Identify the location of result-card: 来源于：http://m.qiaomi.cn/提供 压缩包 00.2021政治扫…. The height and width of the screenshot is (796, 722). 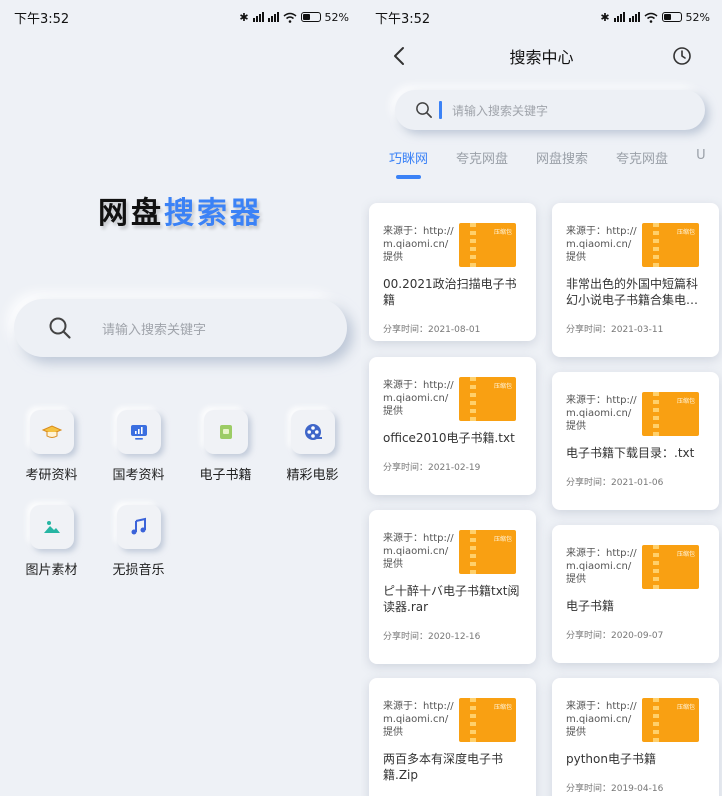
(452, 272).